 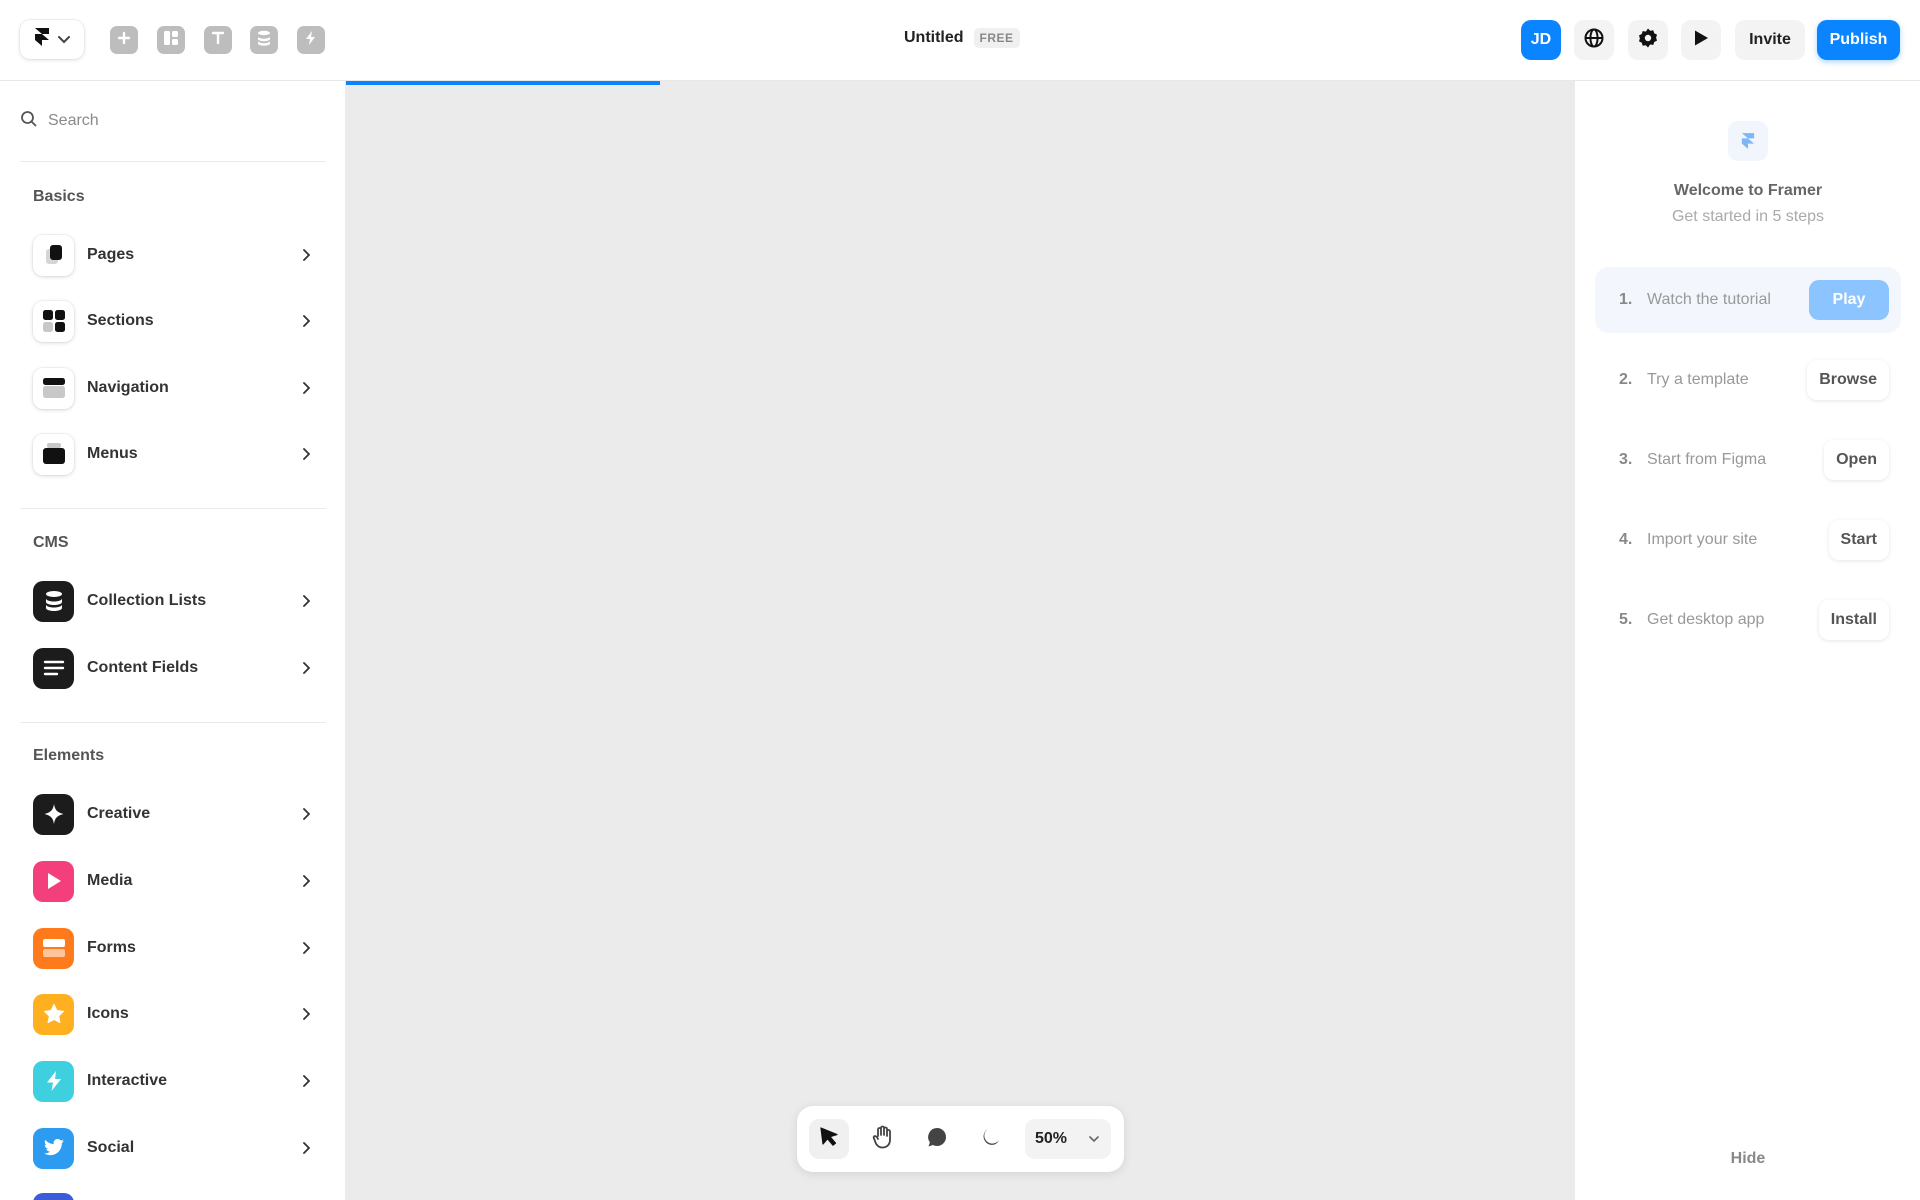 What do you see at coordinates (1068, 1139) in the screenshot?
I see `zoom-dropdown: 50%` at bounding box center [1068, 1139].